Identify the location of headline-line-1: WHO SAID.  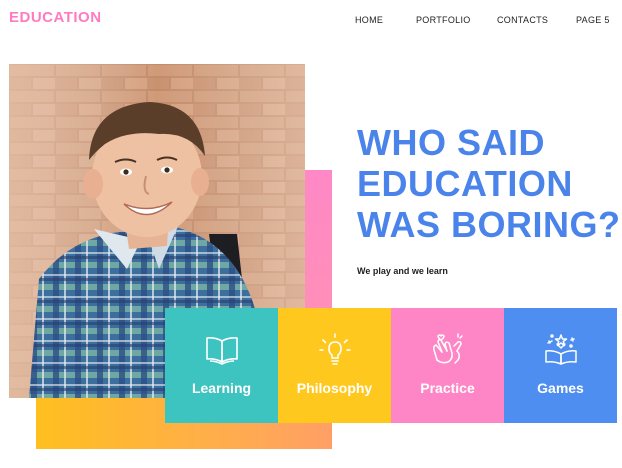
(451, 142).